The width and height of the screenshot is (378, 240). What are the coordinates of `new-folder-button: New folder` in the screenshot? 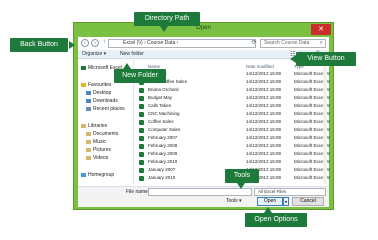 It's located at (132, 54).